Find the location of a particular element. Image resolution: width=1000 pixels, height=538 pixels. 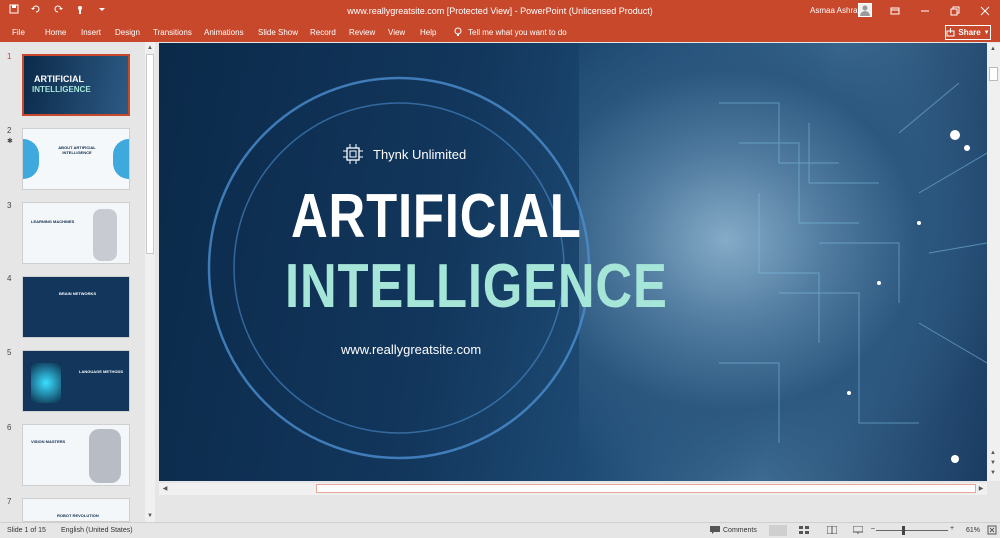

restore-icon is located at coordinates (955, 11).